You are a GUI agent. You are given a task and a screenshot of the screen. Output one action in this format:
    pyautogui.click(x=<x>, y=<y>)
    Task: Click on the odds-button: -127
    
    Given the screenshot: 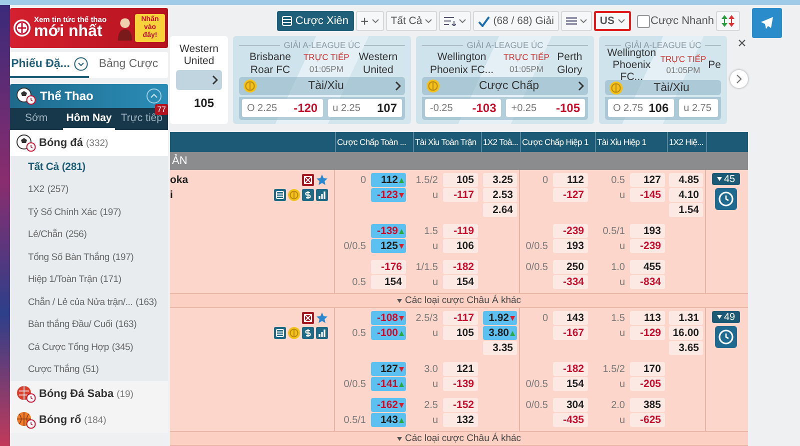 What is the action you would take?
    pyautogui.click(x=570, y=195)
    